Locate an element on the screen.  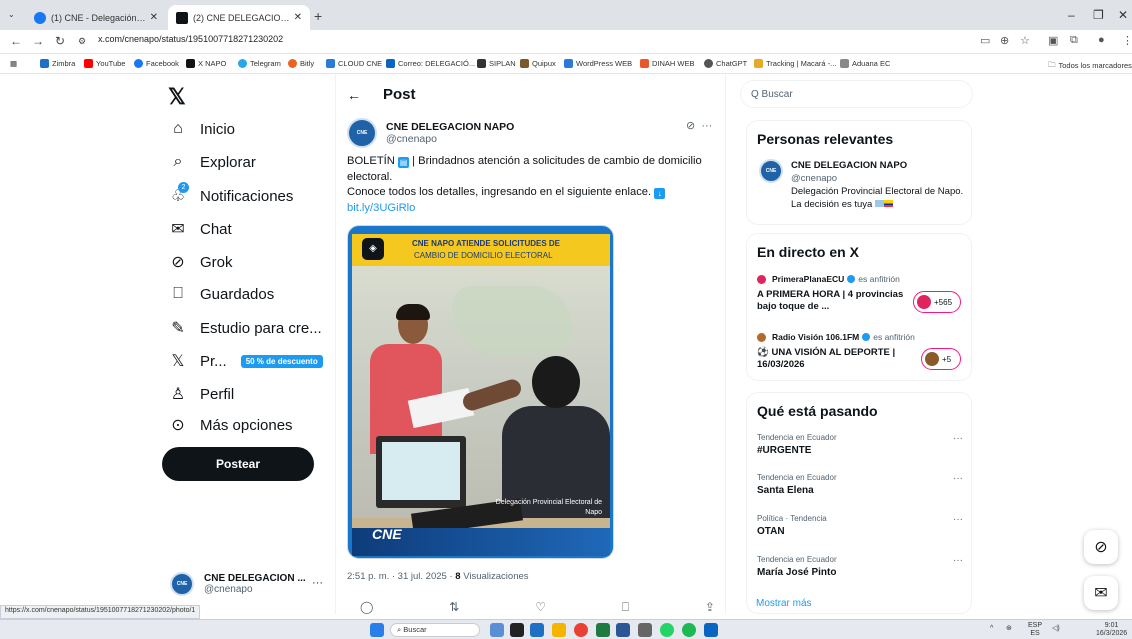
tweet-timestamp: 2:51 p. m. · 31 jul. 2025 · is located at coordinates (400, 576).